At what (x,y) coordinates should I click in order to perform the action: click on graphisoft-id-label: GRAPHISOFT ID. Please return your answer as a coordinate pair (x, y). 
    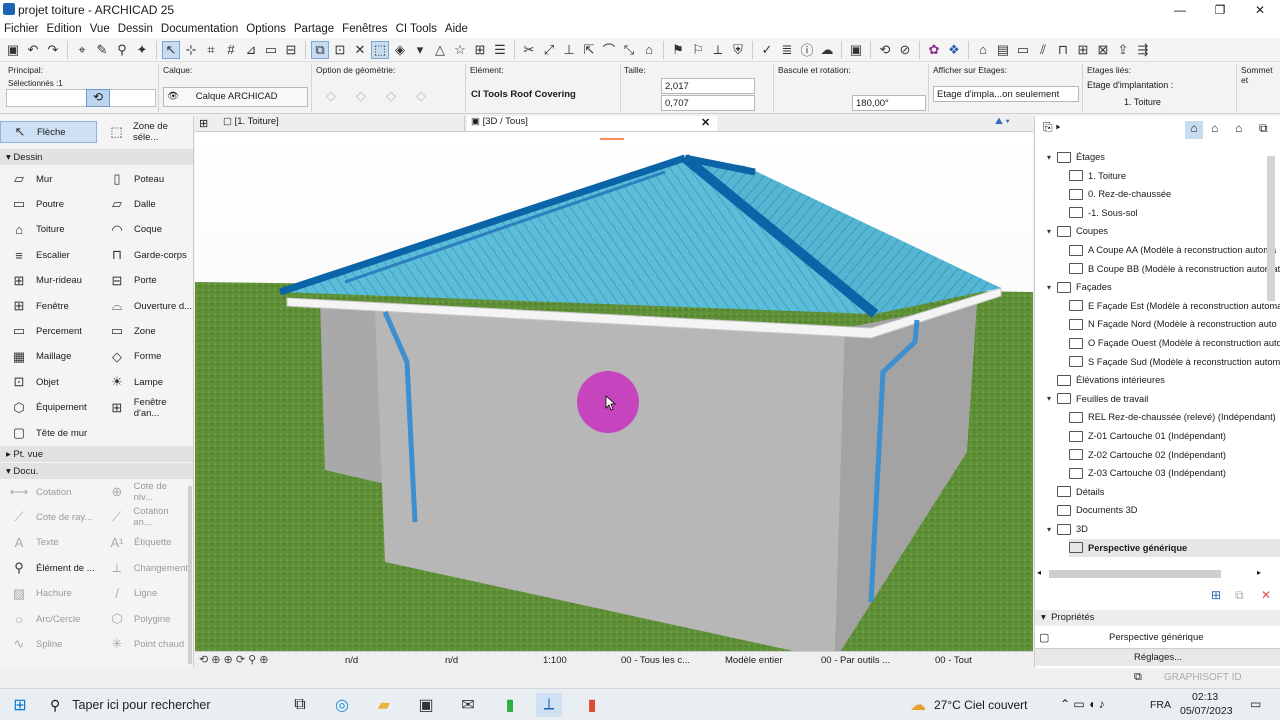
    Looking at the image, I should click on (1203, 677).